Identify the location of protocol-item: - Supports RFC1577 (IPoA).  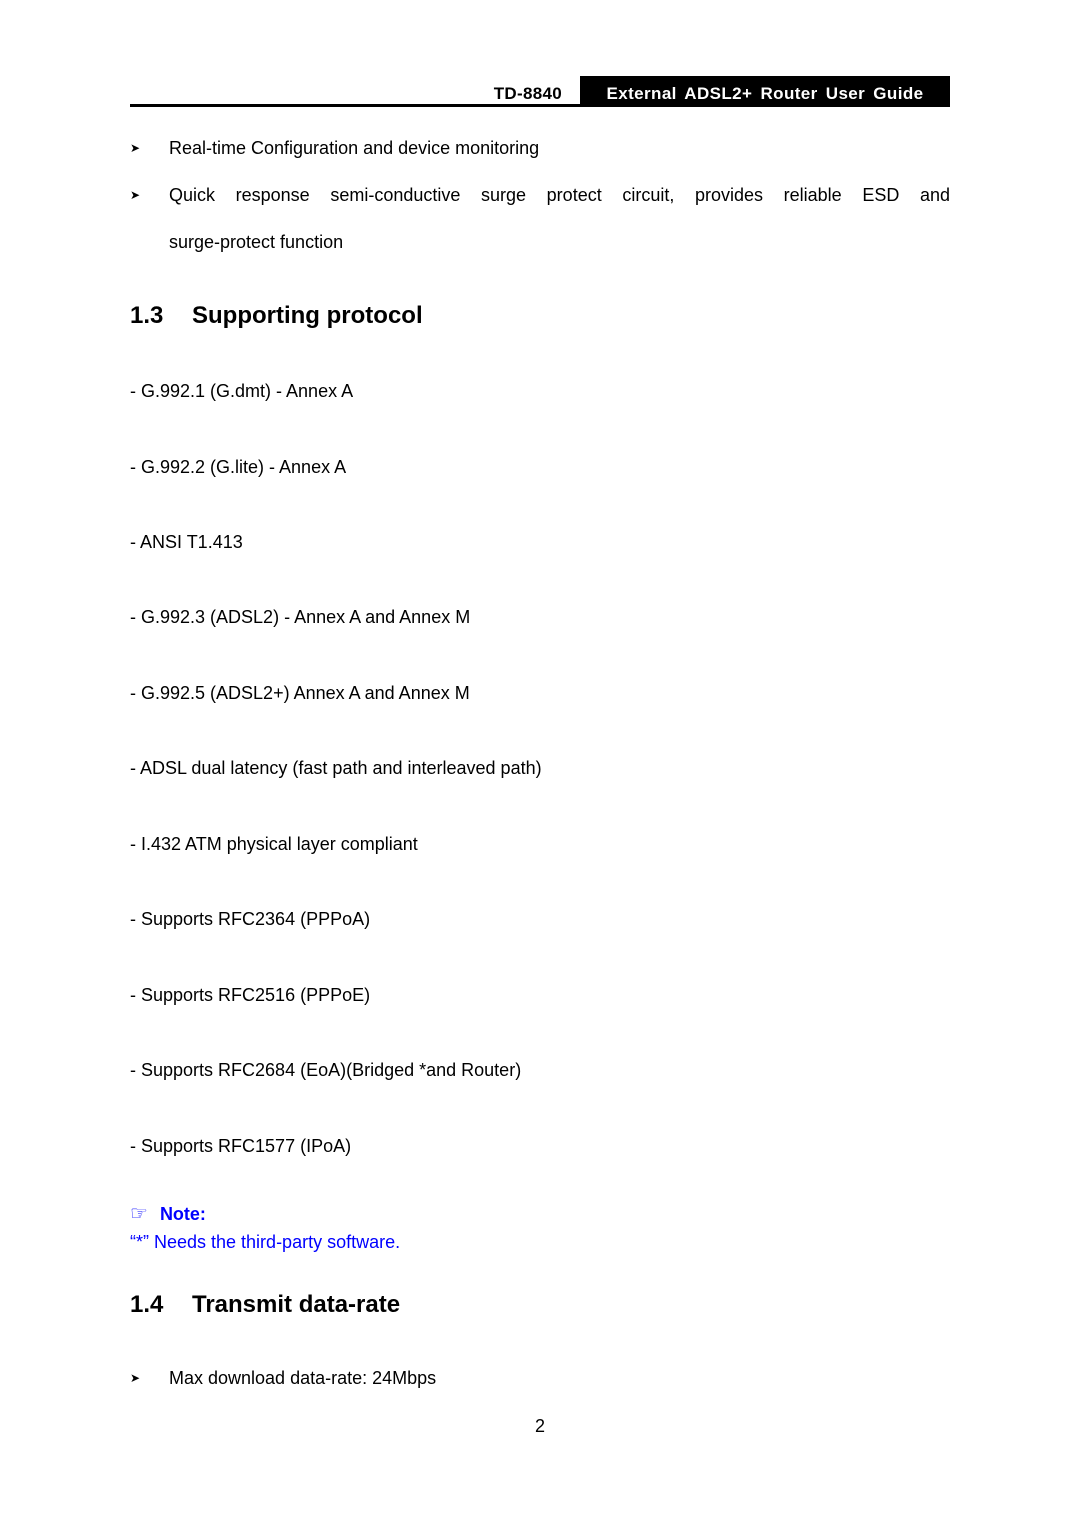
(241, 1146).